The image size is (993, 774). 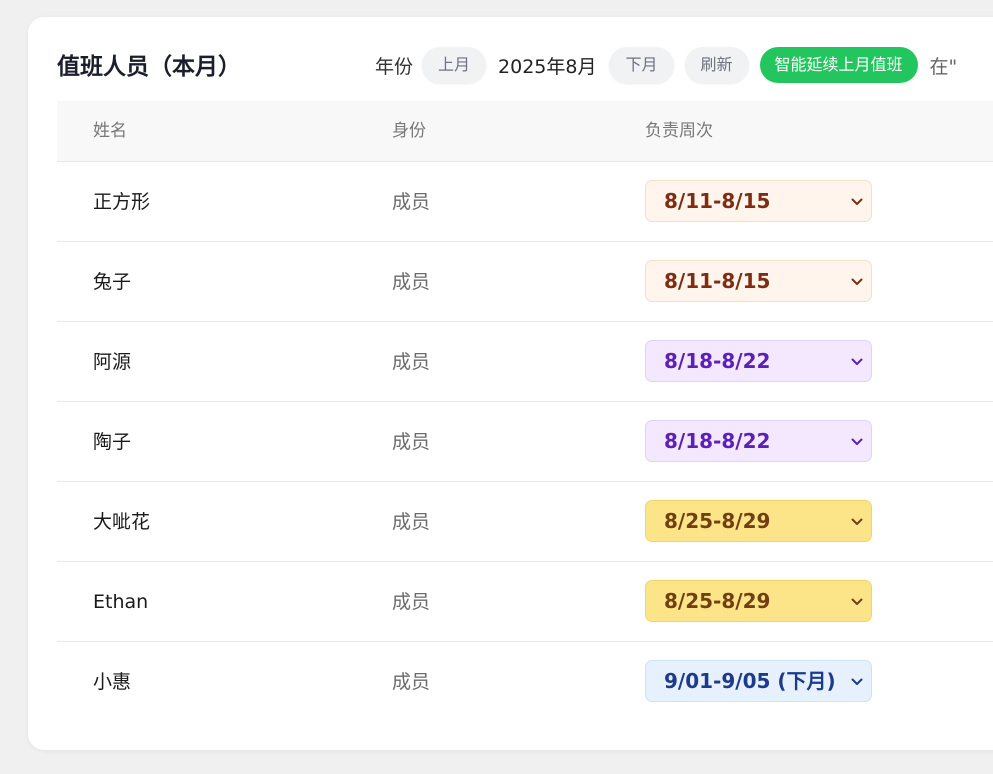 I want to click on column-header-week: 负责周次, so click(x=679, y=131).